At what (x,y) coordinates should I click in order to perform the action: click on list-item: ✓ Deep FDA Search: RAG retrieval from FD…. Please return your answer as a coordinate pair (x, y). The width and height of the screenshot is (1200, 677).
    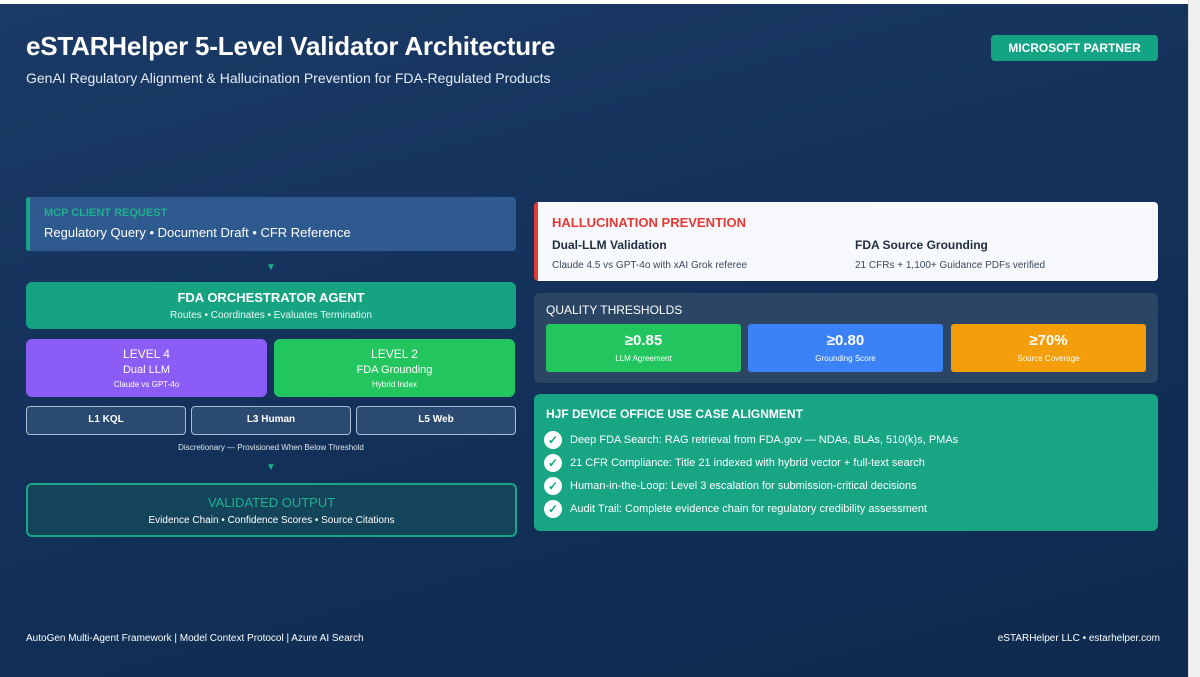
    Looking at the image, I should click on (751, 440).